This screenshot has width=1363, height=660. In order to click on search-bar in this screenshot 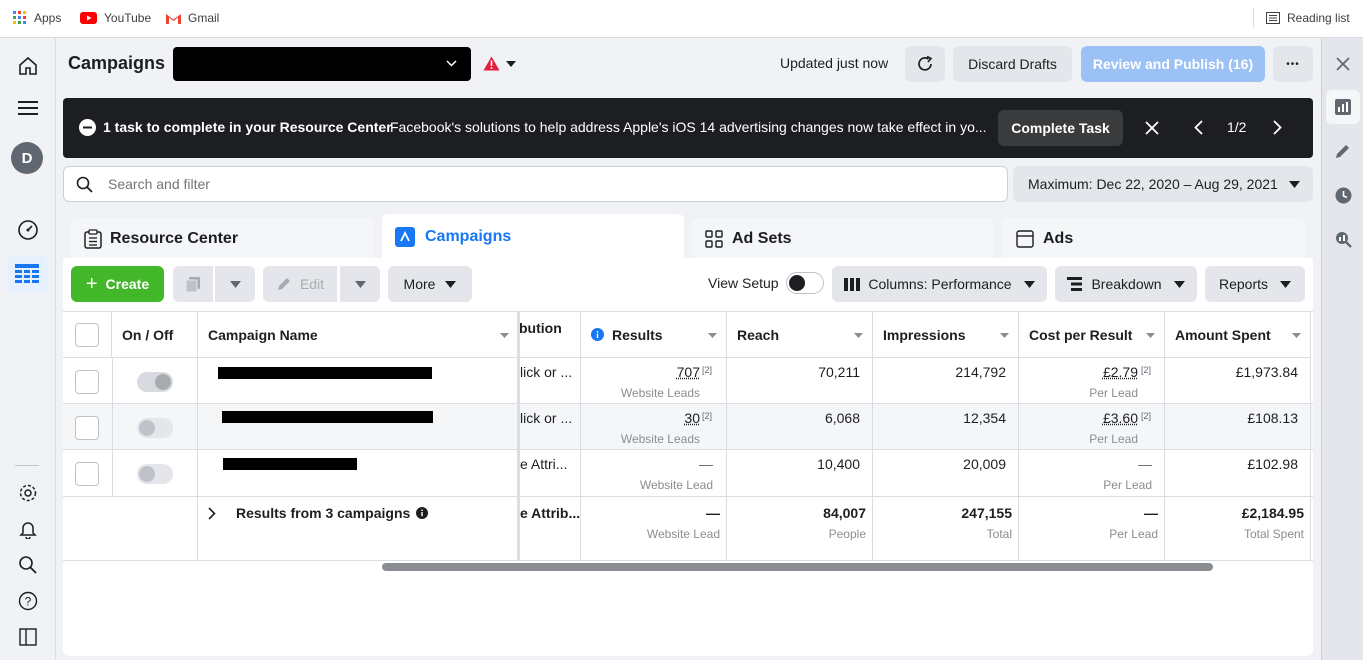, I will do `click(535, 184)`.